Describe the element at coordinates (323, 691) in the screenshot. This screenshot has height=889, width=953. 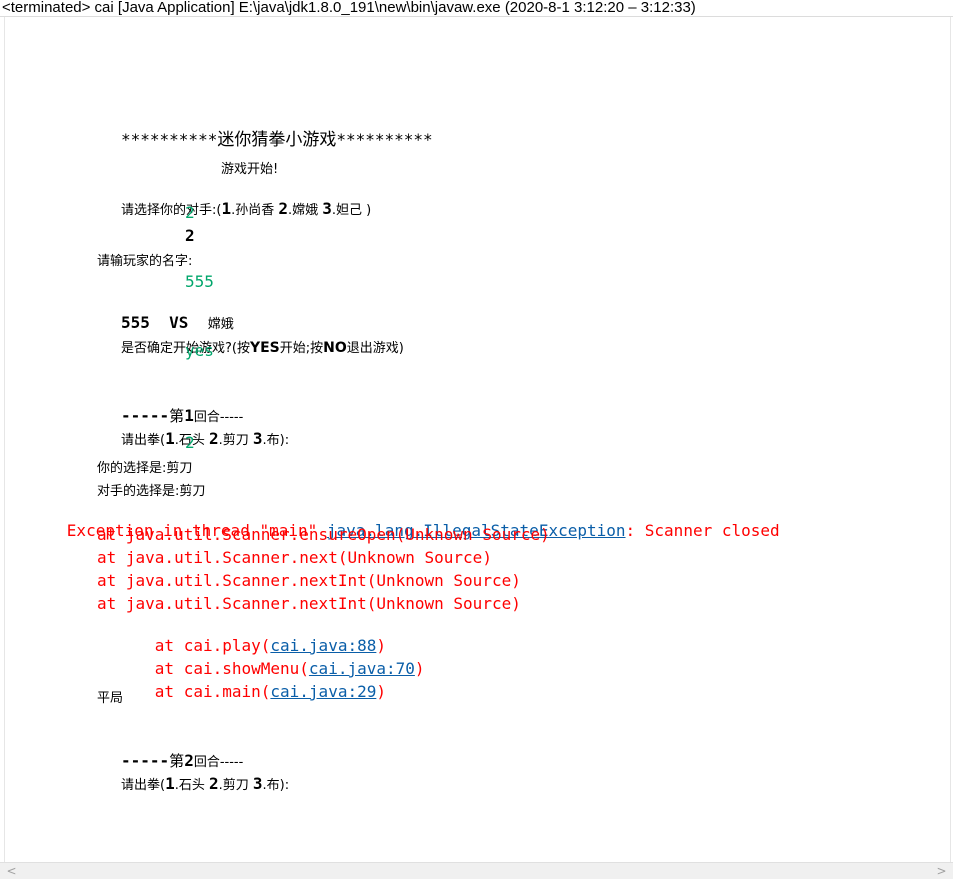
I see `source-link-main: cai.java:29` at that location.